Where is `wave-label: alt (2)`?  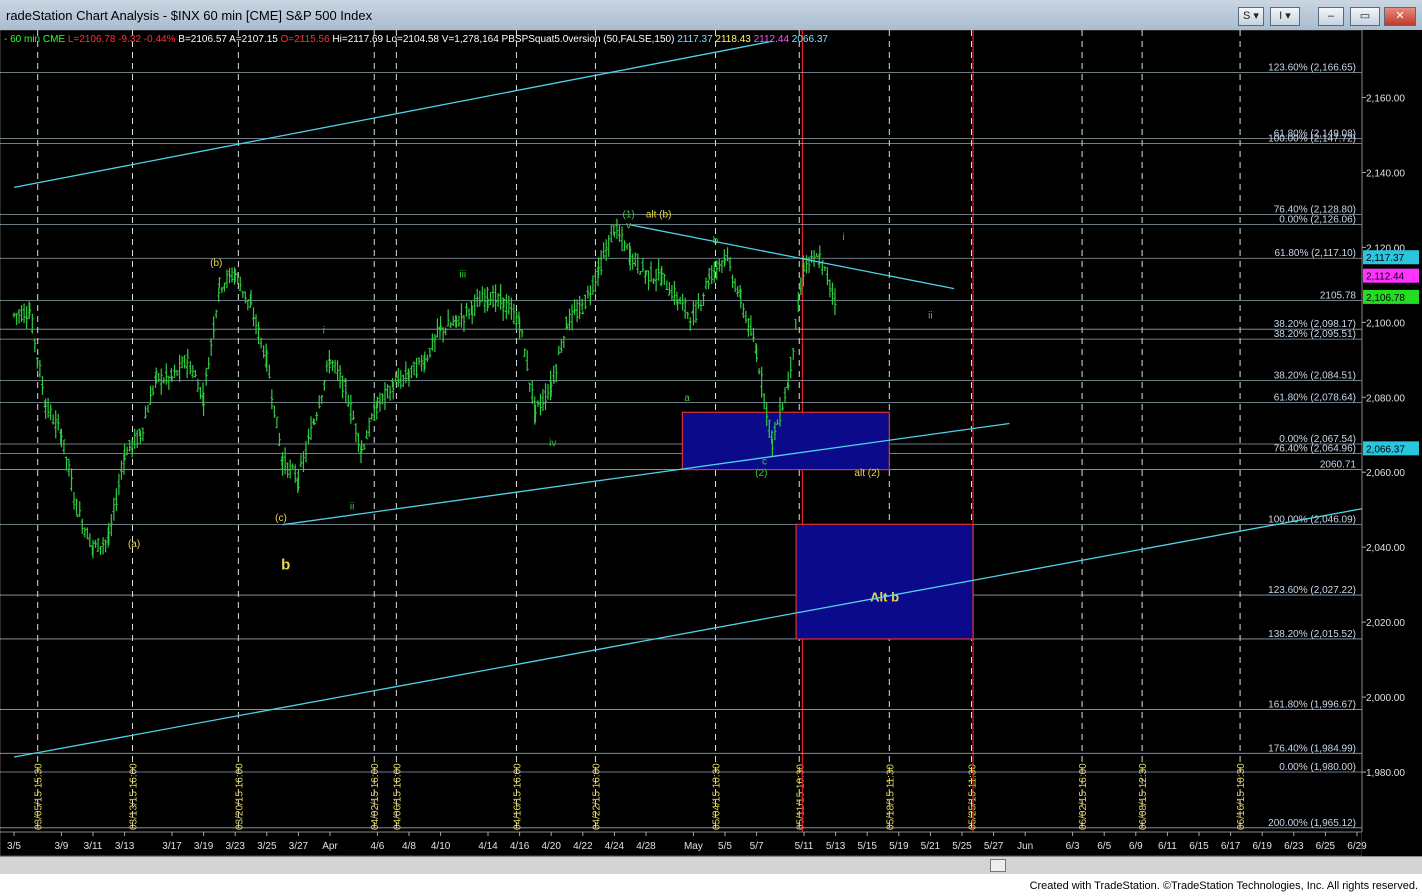
wave-label: alt (2) is located at coordinates (867, 473).